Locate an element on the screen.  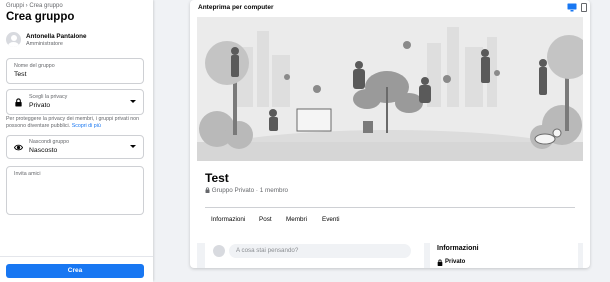
hide-group-value: Nascosto is located at coordinates (43, 150).